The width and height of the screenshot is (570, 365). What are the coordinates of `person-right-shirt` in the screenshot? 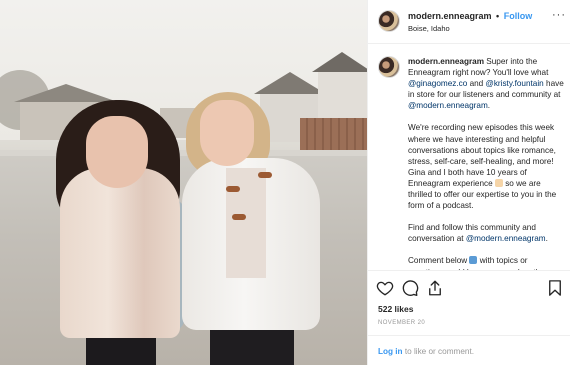 It's located at (246, 223).